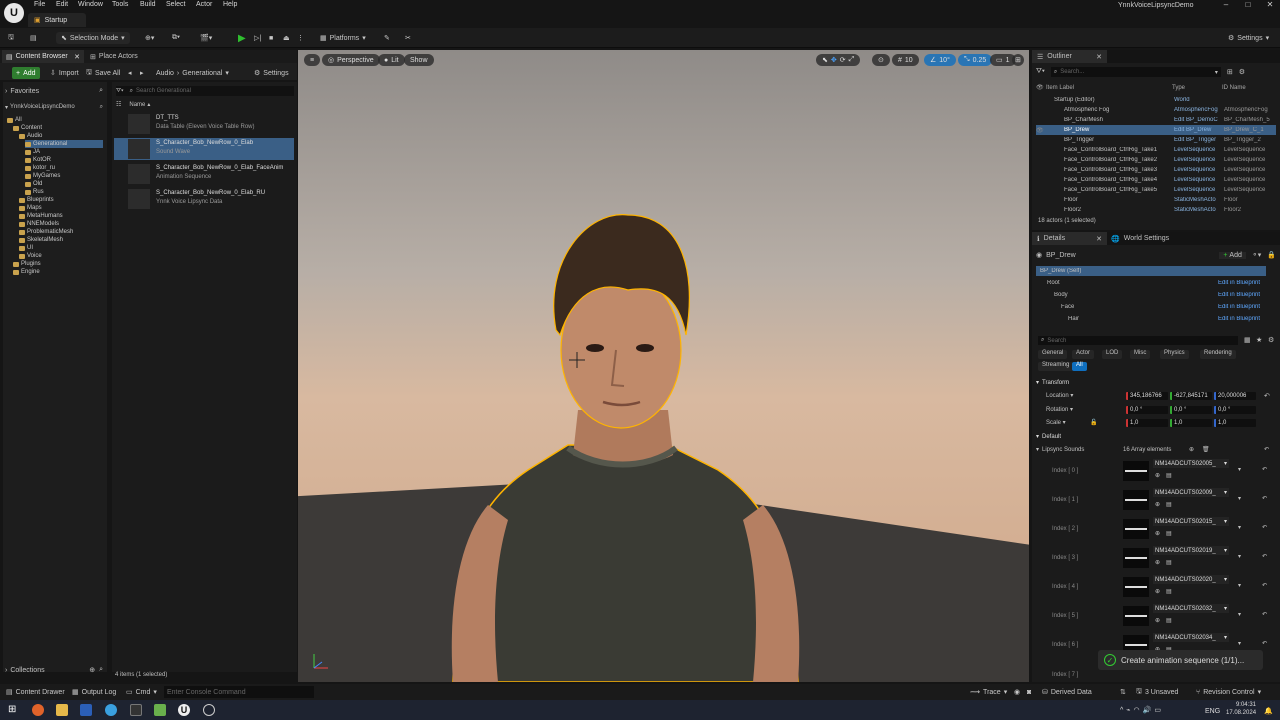 This screenshot has width=1280, height=720. I want to click on folder-item: NNEModels, so click(61, 224).